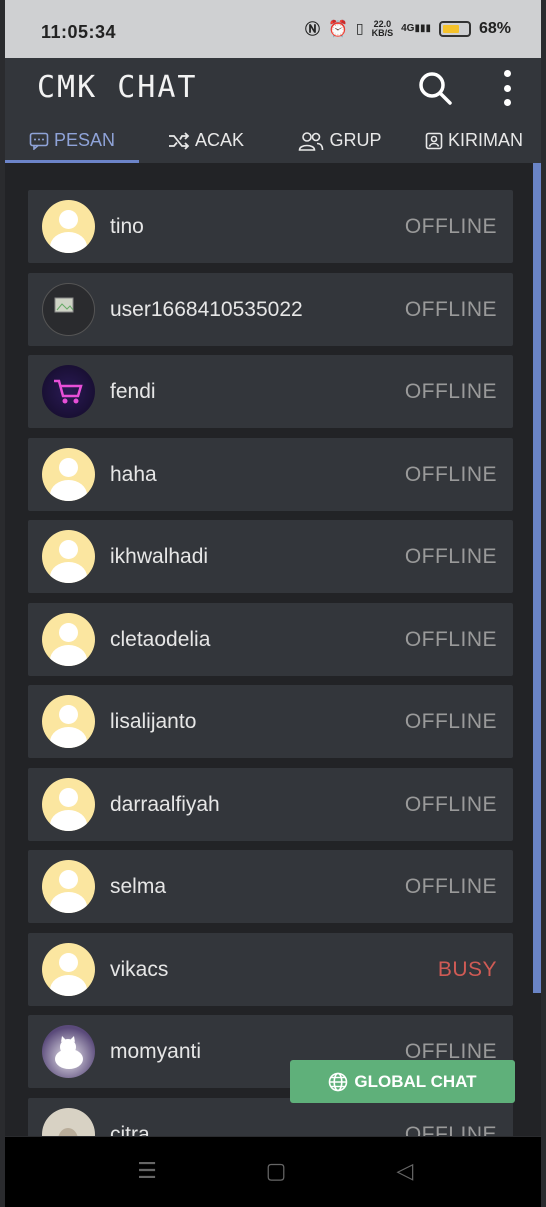 Image resolution: width=546 pixels, height=1207 pixels. Describe the element at coordinates (139, 969) in the screenshot. I see `contact-name: vikacs` at that location.